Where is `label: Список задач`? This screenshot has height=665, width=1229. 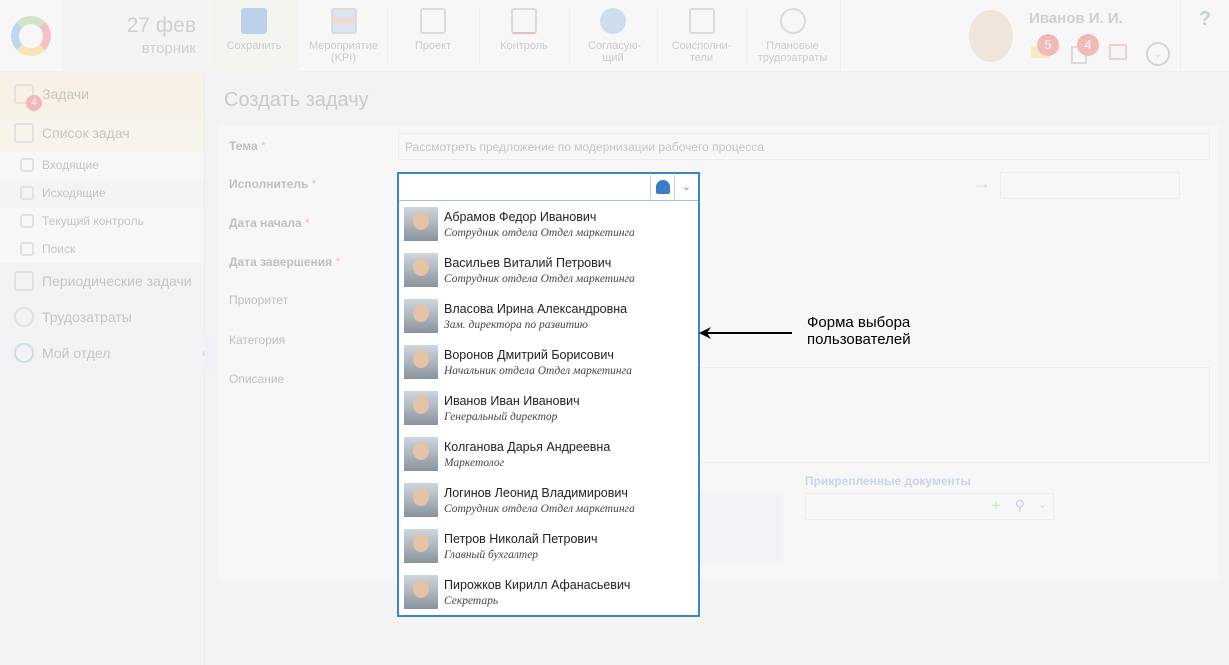 label: Список задач is located at coordinates (86, 133).